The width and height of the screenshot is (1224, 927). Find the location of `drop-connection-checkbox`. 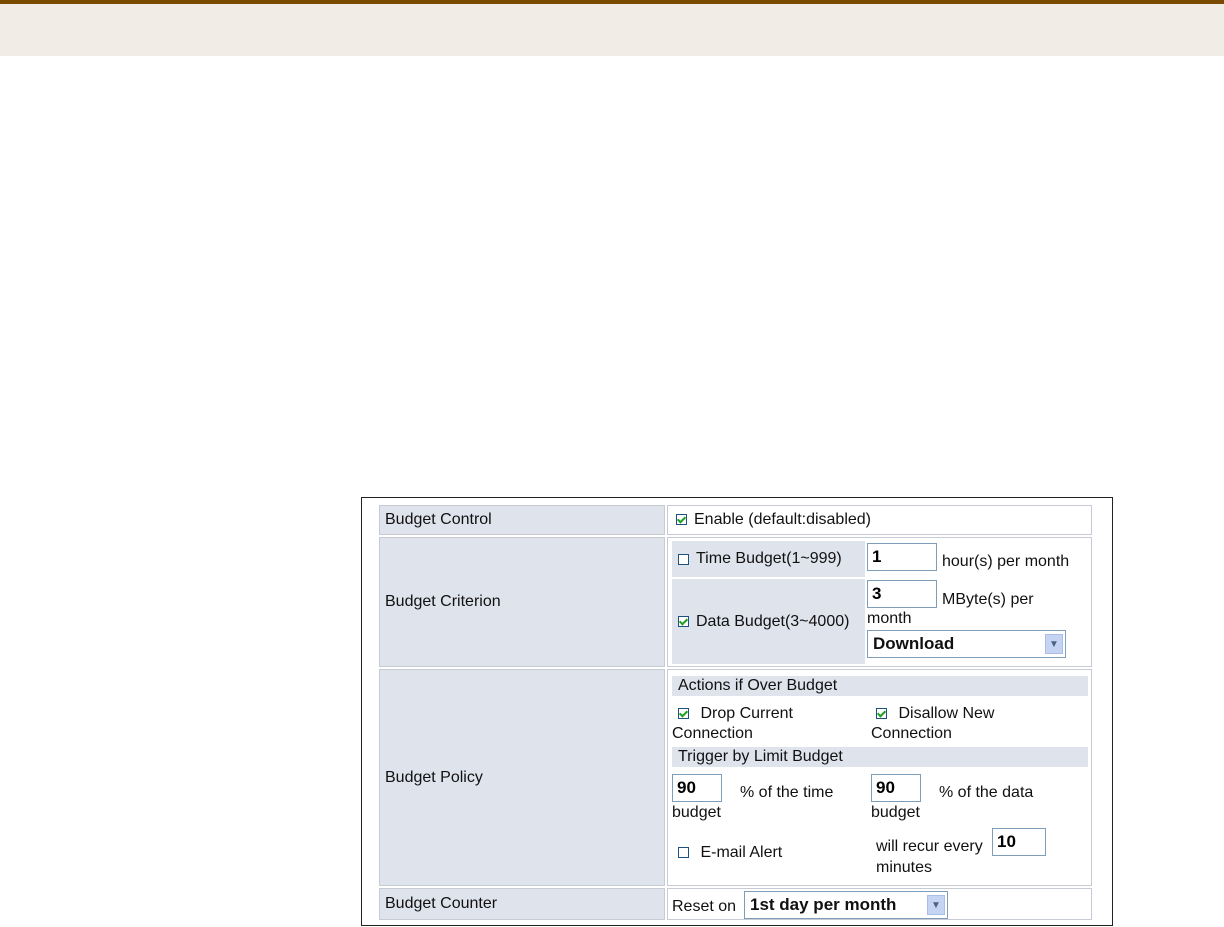

drop-connection-checkbox is located at coordinates (683, 714).